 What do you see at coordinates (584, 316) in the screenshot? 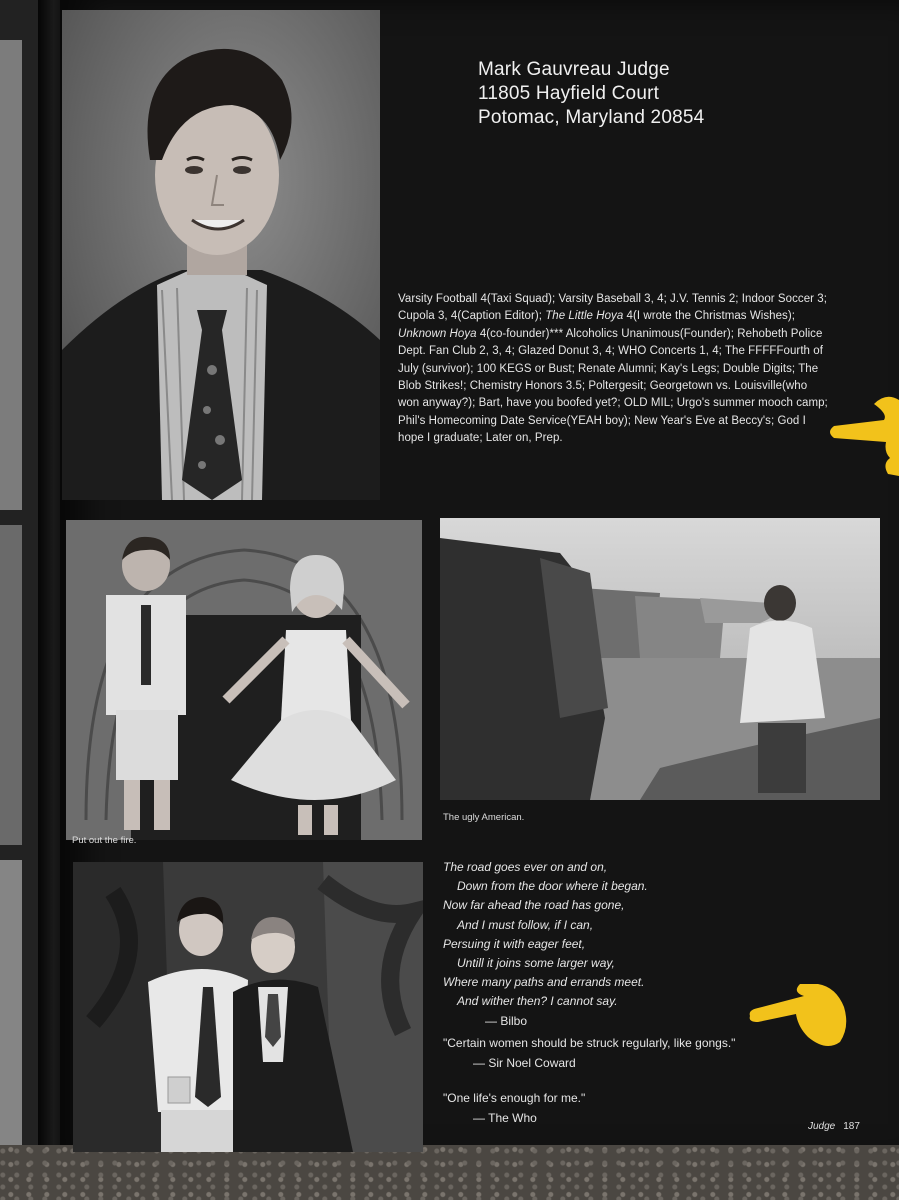
I see `publication-title: The Little Hoya` at bounding box center [584, 316].